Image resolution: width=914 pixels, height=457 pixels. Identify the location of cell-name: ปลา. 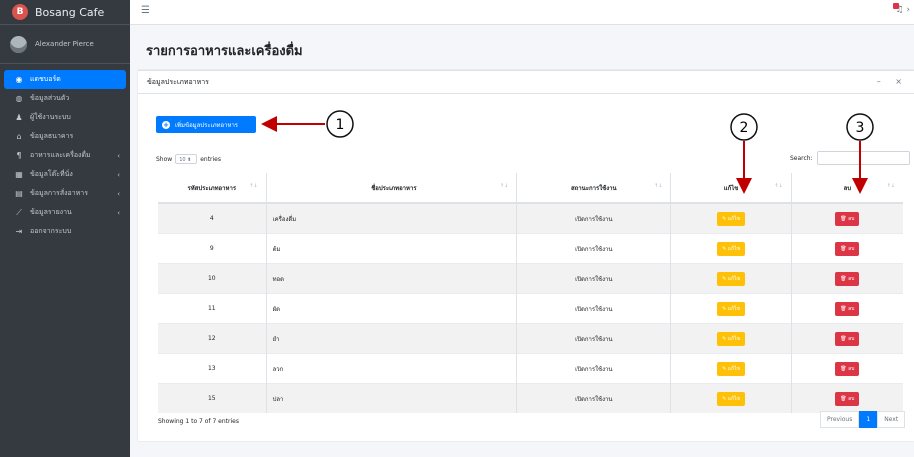
(391, 398).